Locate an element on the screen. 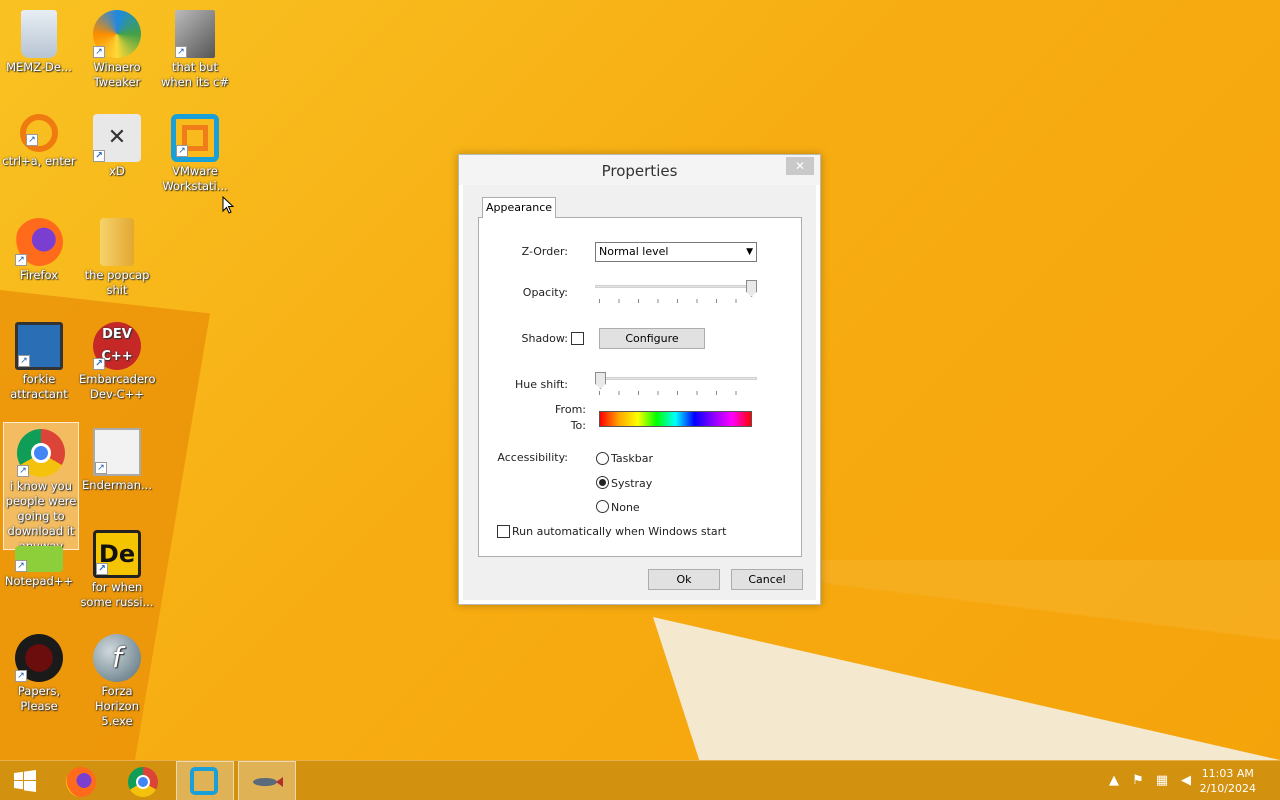  close-icon: ✕ is located at coordinates (800, 166).